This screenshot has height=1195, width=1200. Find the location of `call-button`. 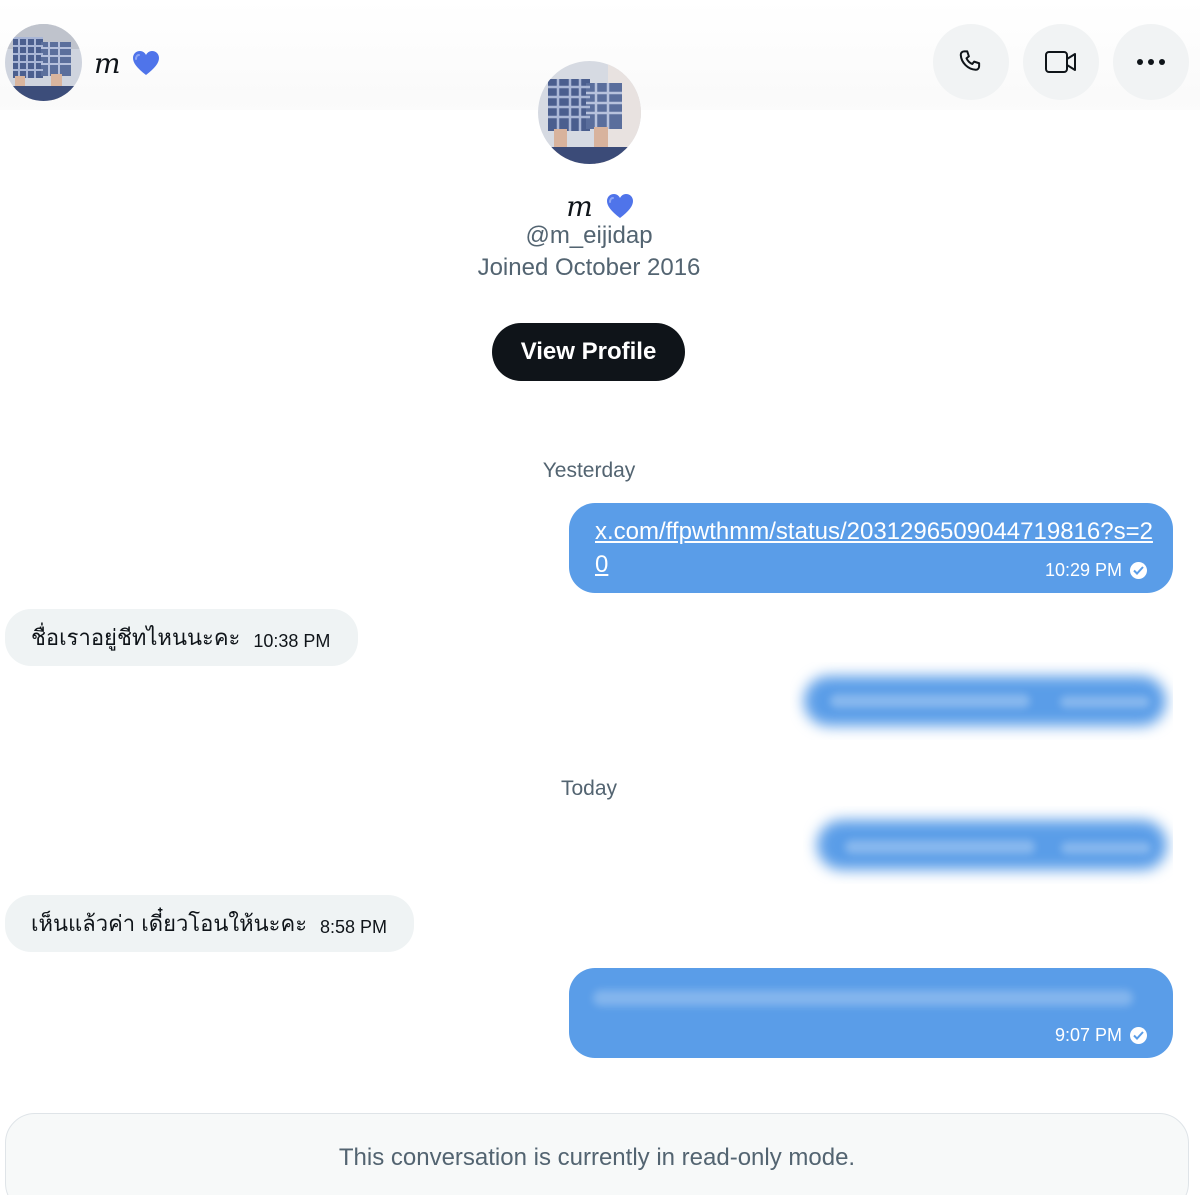

call-button is located at coordinates (971, 62).